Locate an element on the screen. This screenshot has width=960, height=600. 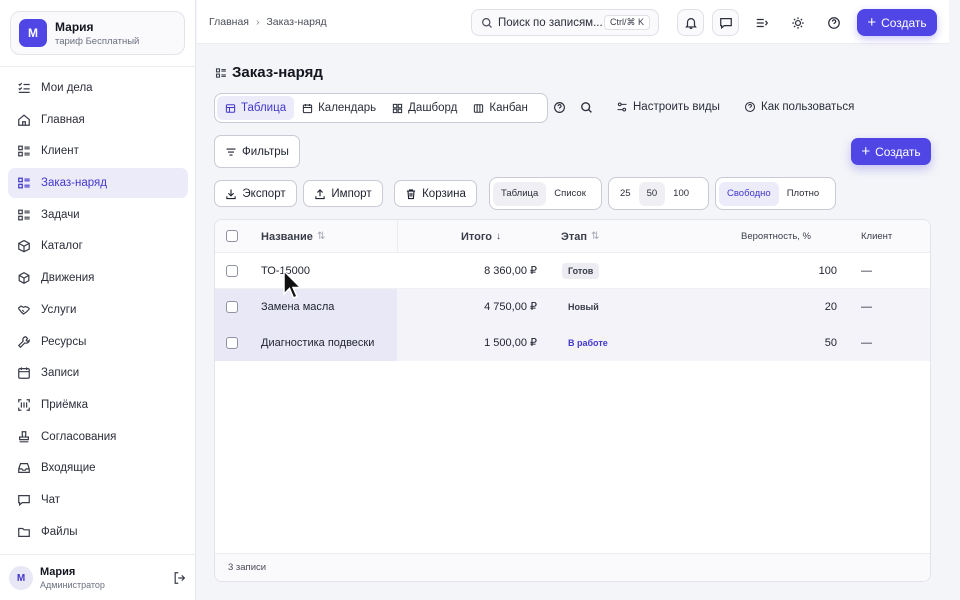
configure-views-button: Настроить виды is located at coordinates (668, 107).